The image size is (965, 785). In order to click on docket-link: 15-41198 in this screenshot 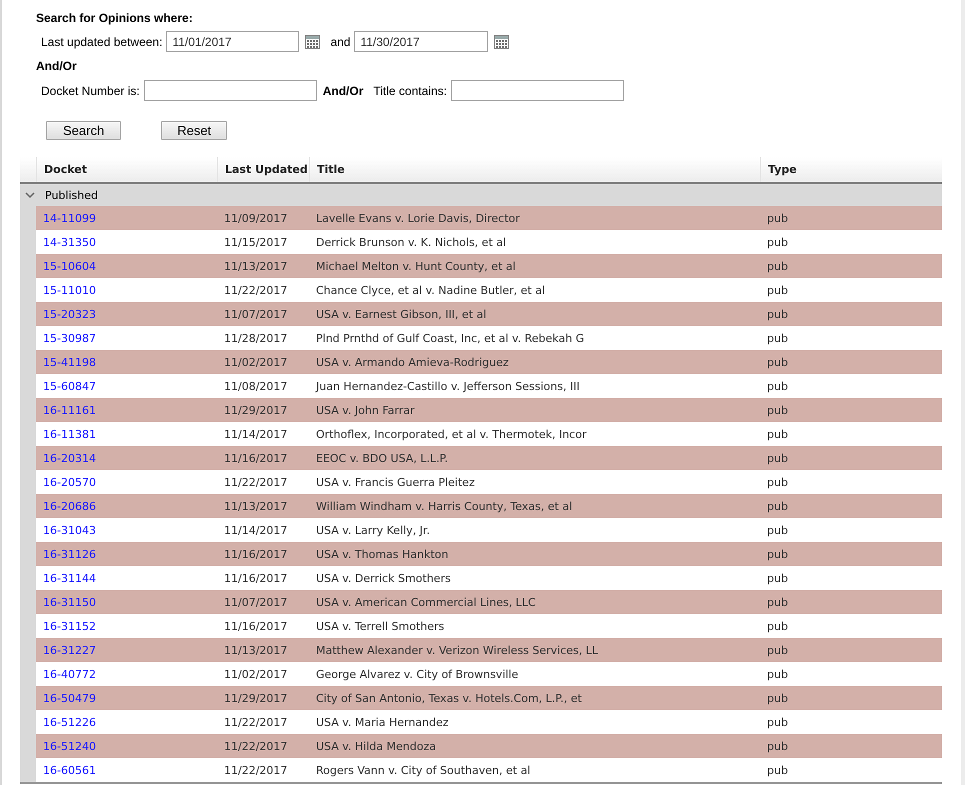, I will do `click(69, 362)`.